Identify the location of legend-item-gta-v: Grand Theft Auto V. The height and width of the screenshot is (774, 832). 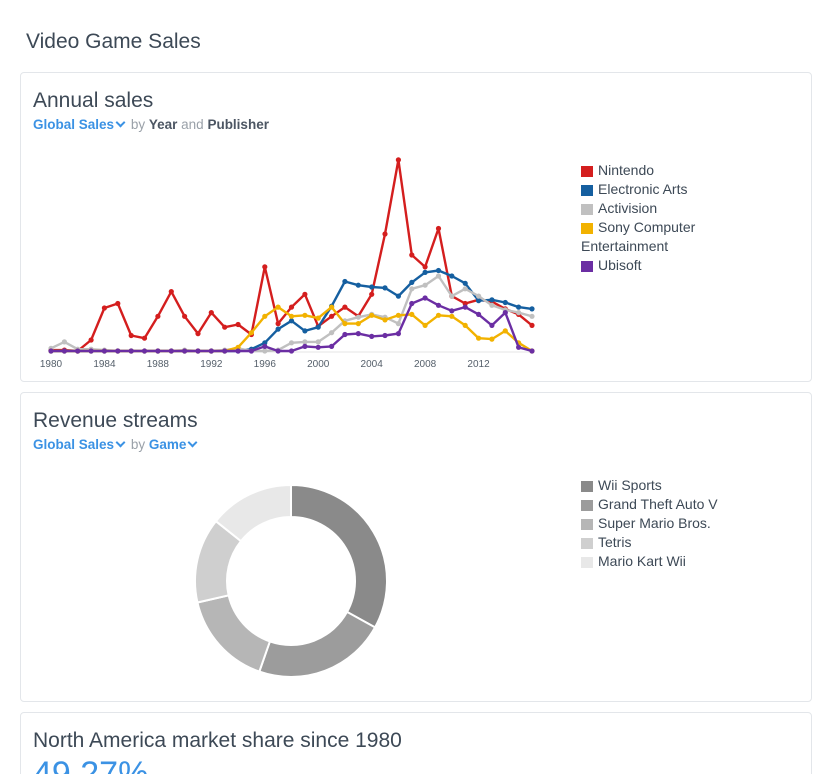
(649, 504).